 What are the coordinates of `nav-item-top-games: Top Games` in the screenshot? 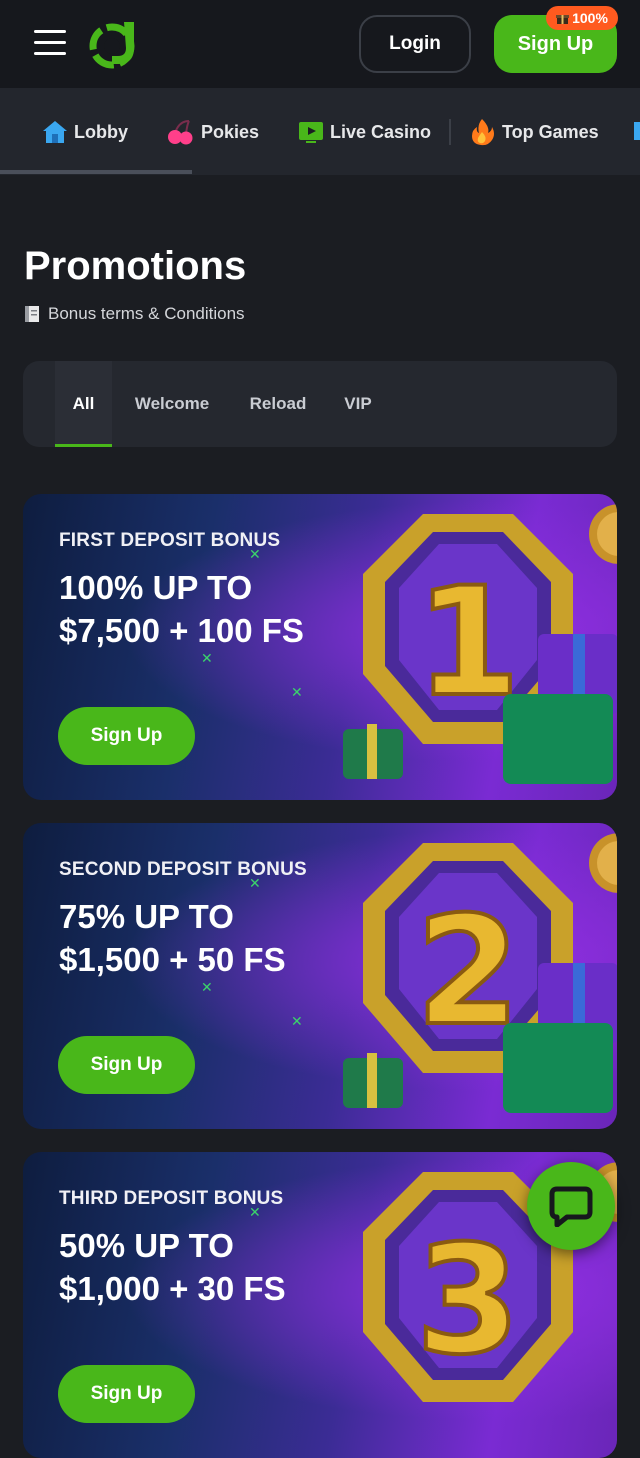 It's located at (533, 132).